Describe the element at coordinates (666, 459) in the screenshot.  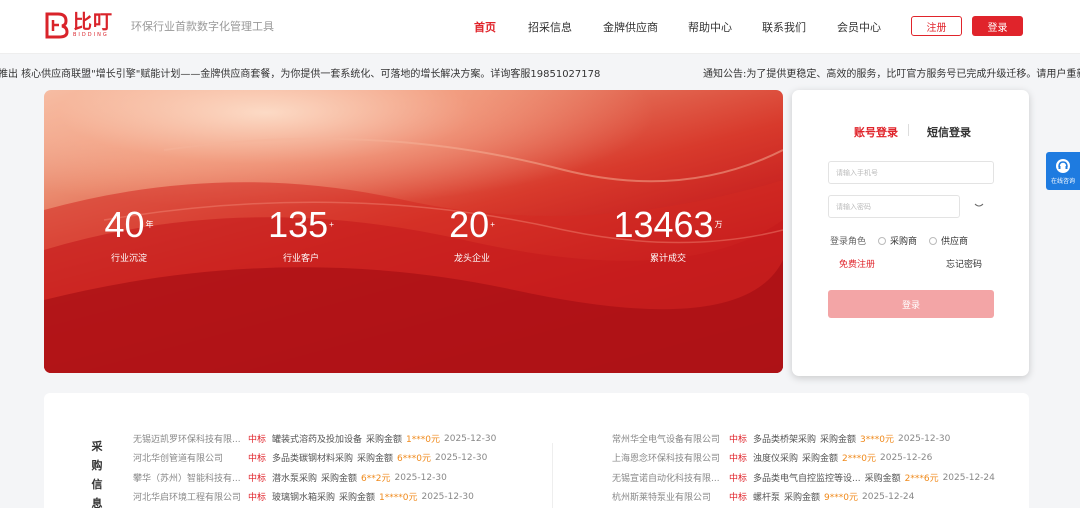
I see `list-item-company: 上海恩念环保科技有限公司` at that location.